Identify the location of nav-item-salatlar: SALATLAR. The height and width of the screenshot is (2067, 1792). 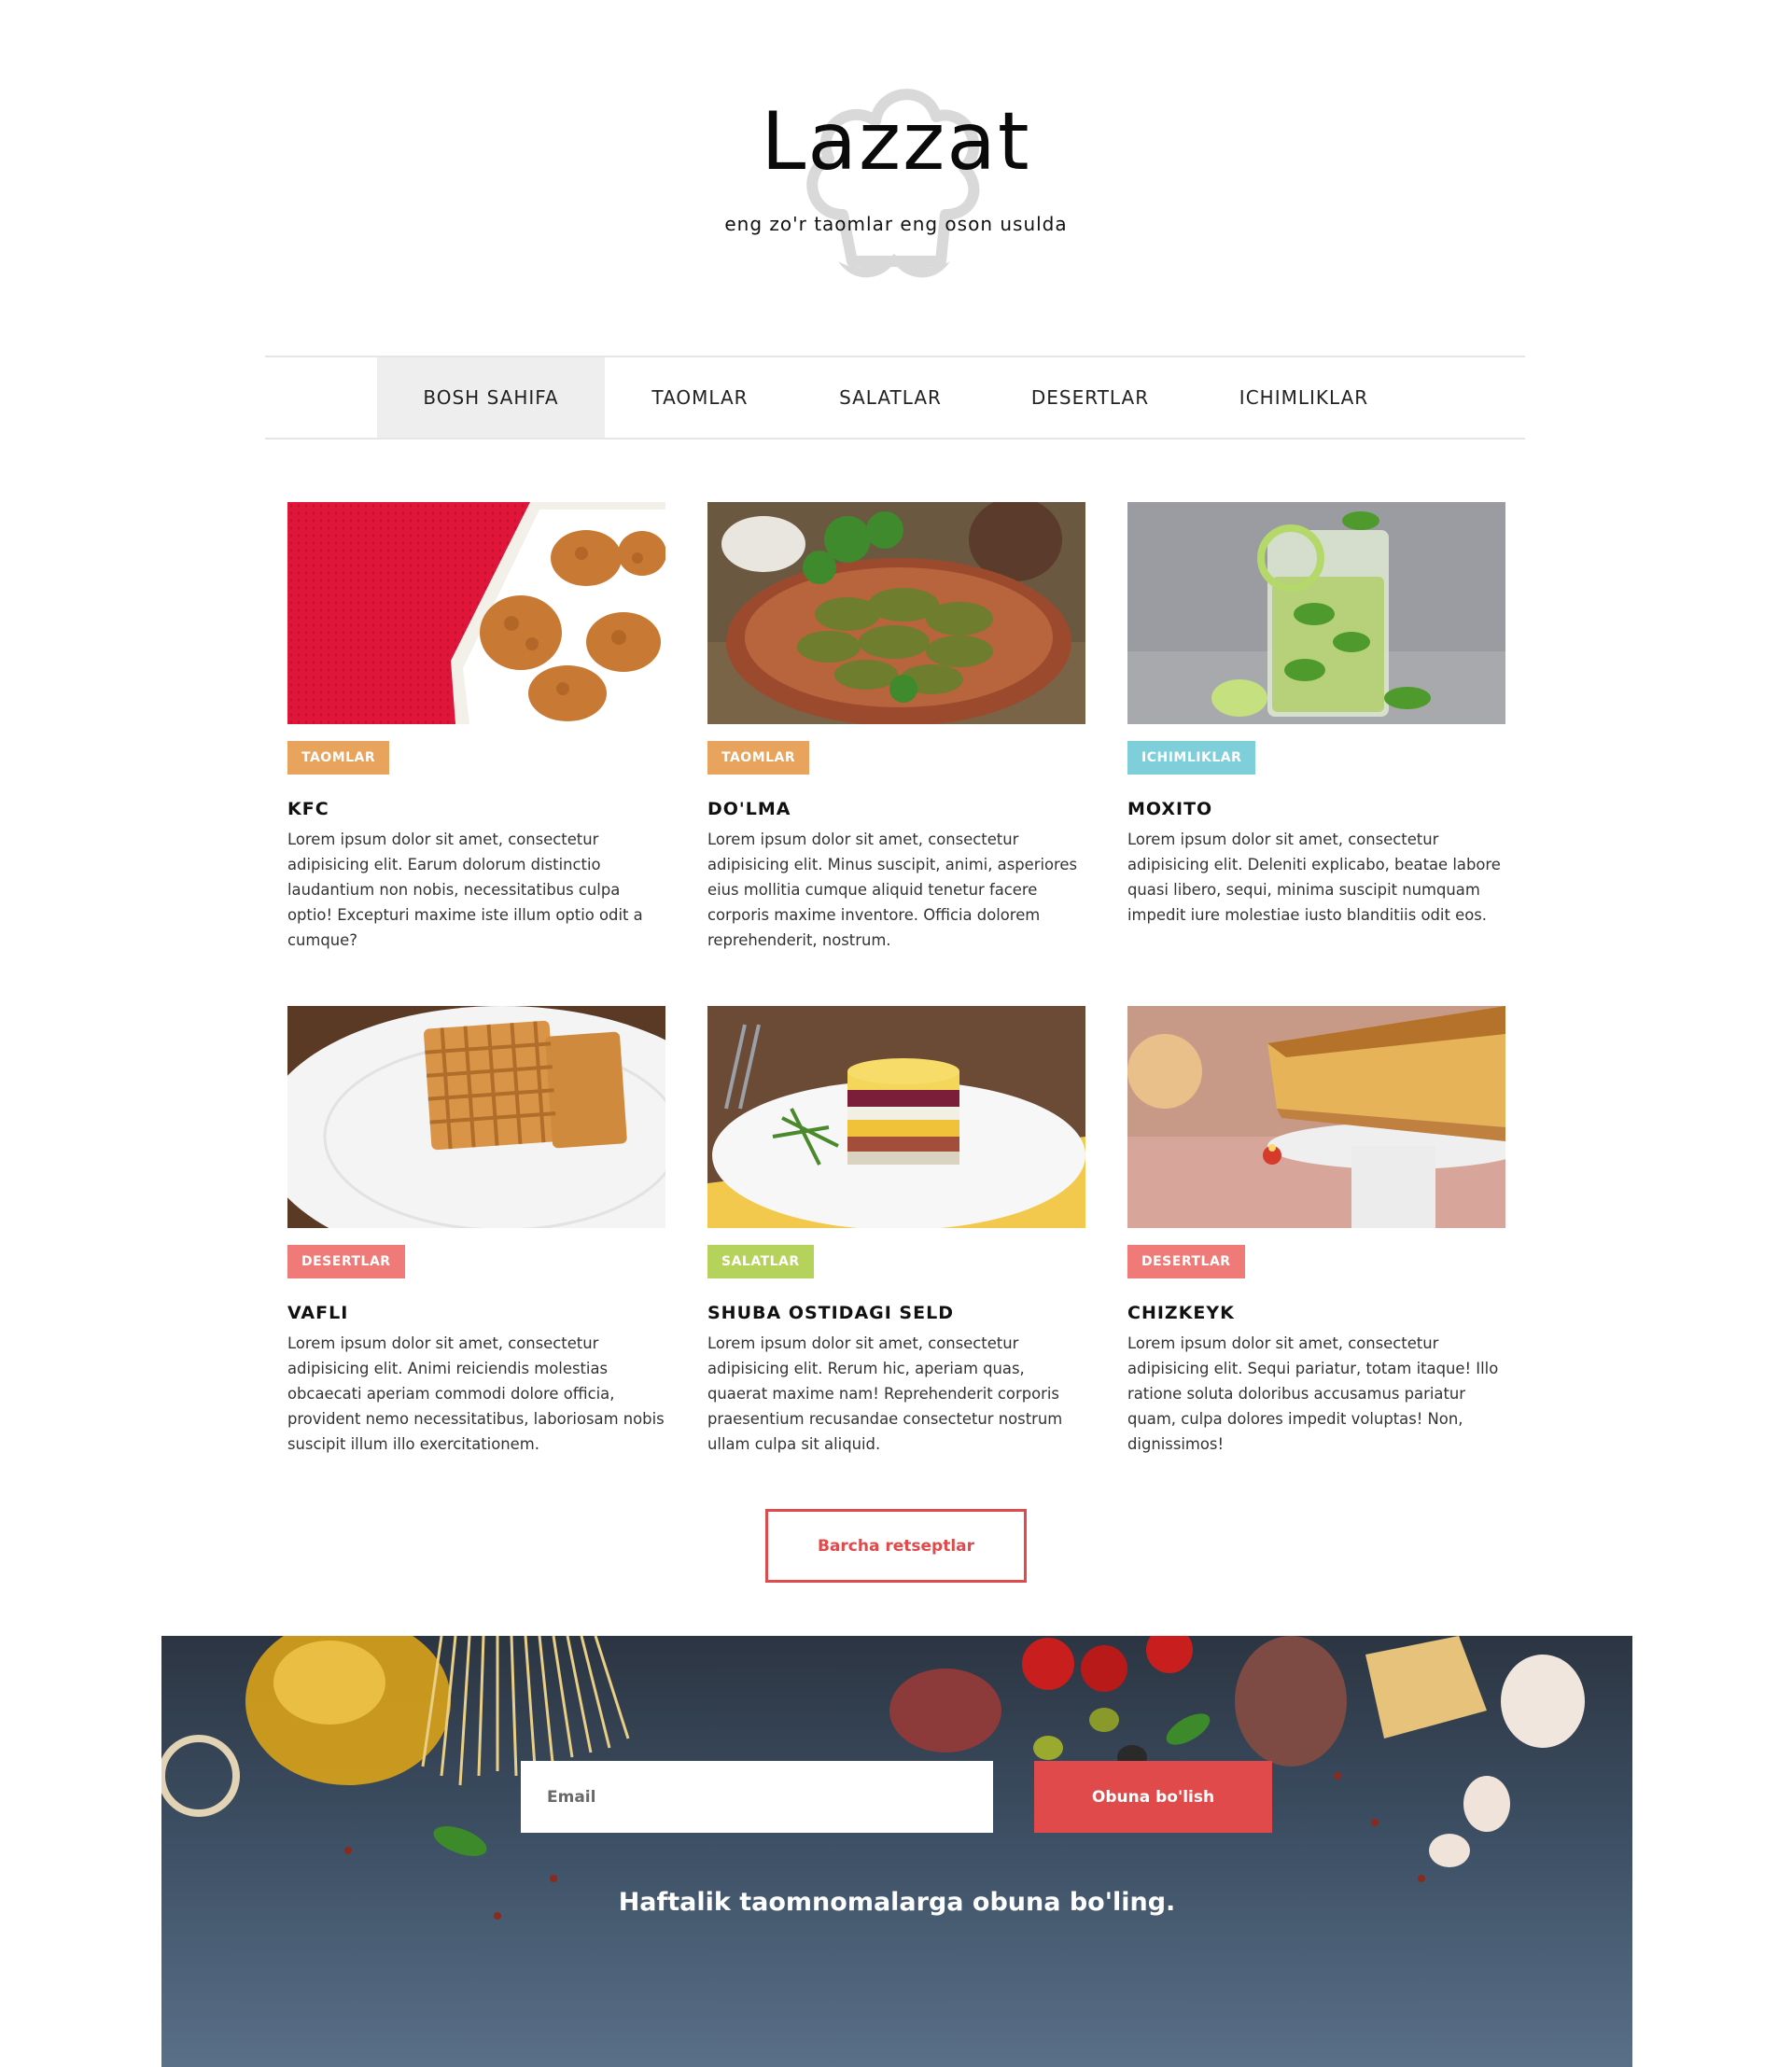
(890, 397).